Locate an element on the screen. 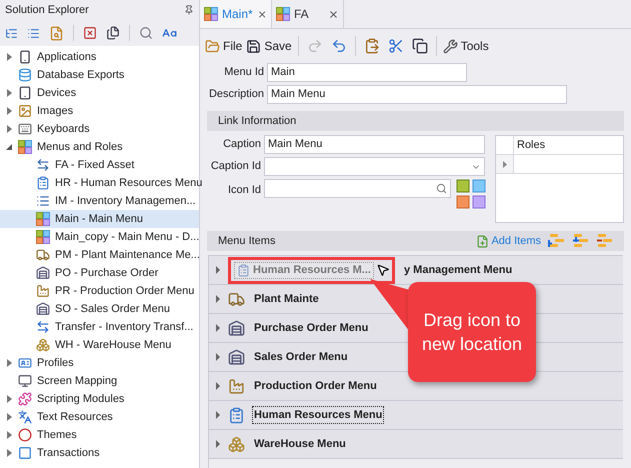 This screenshot has height=468, width=631. tree-label: Keyboards is located at coordinates (63, 129).